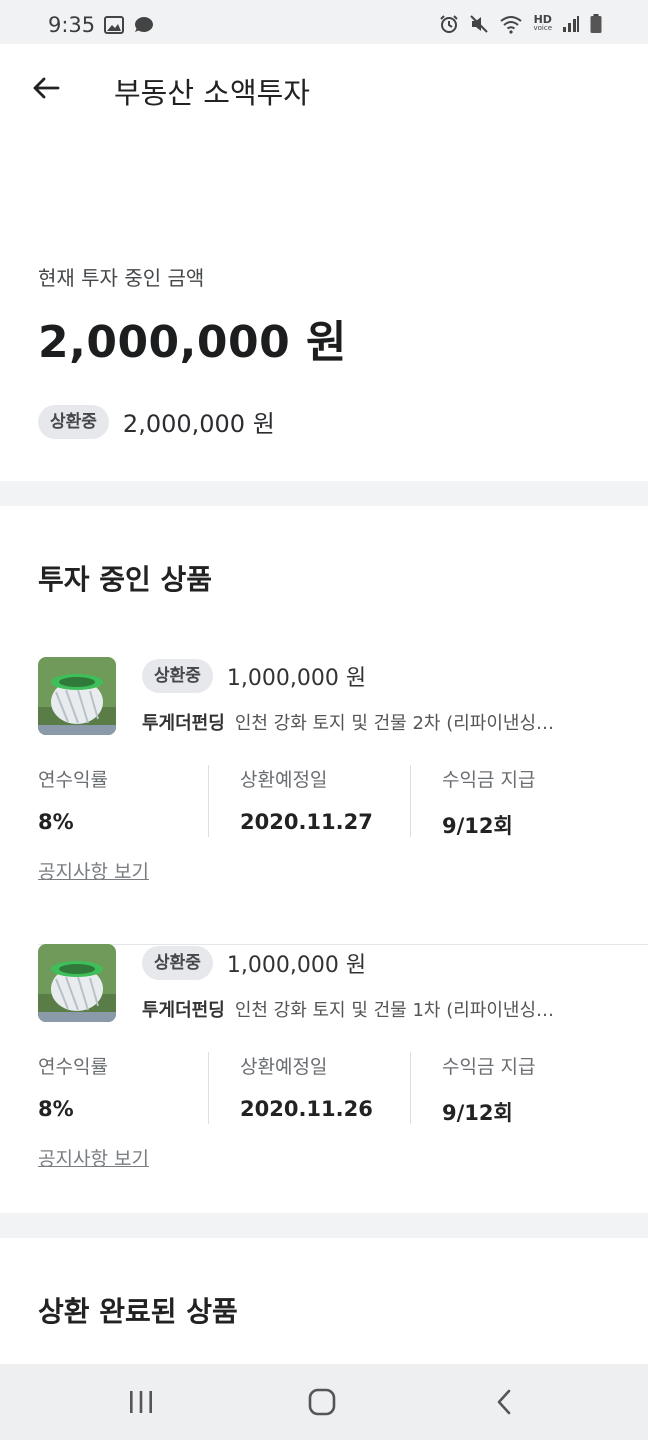 The height and width of the screenshot is (1440, 648). Describe the element at coordinates (121, 278) in the screenshot. I see `summary-label: 현재 투자 중인 금액` at that location.